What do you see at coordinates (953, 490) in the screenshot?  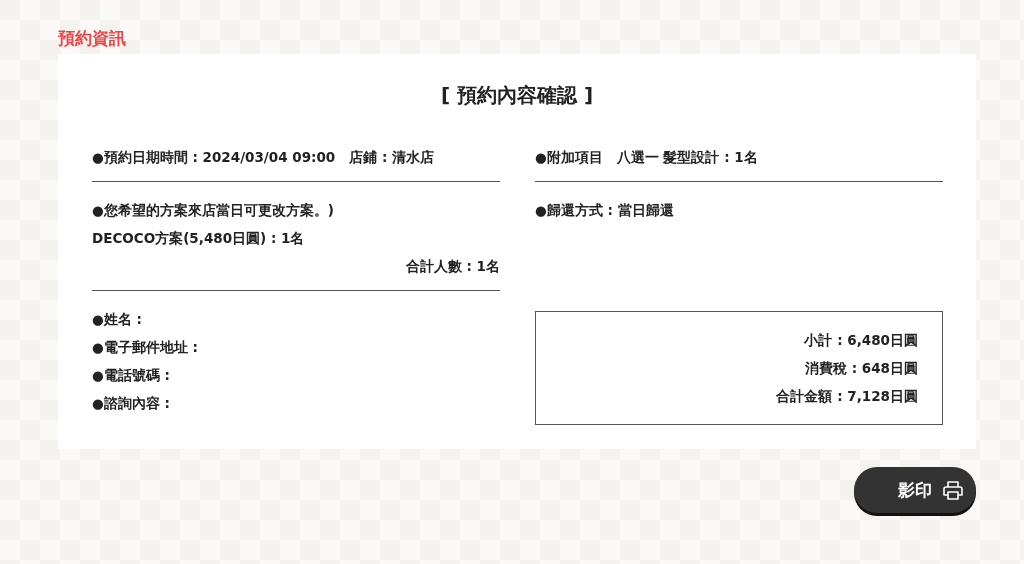 I see `printer-icon` at bounding box center [953, 490].